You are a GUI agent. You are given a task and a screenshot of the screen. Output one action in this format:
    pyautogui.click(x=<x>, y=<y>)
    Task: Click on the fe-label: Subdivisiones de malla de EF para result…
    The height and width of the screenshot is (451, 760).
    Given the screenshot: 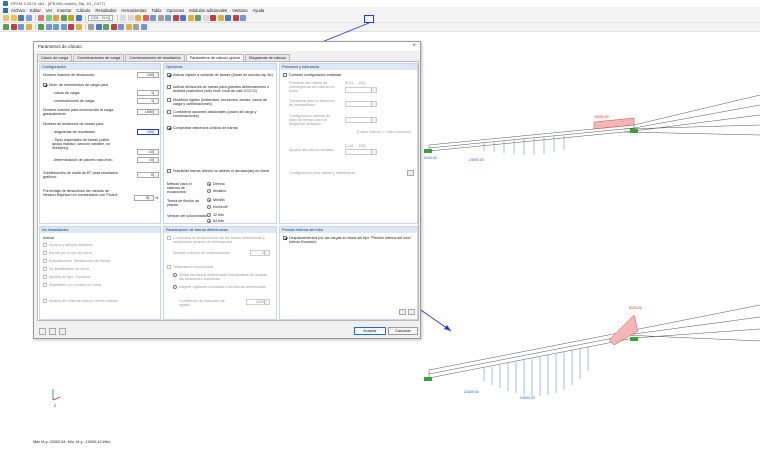 What is the action you would take?
    pyautogui.click(x=81, y=175)
    